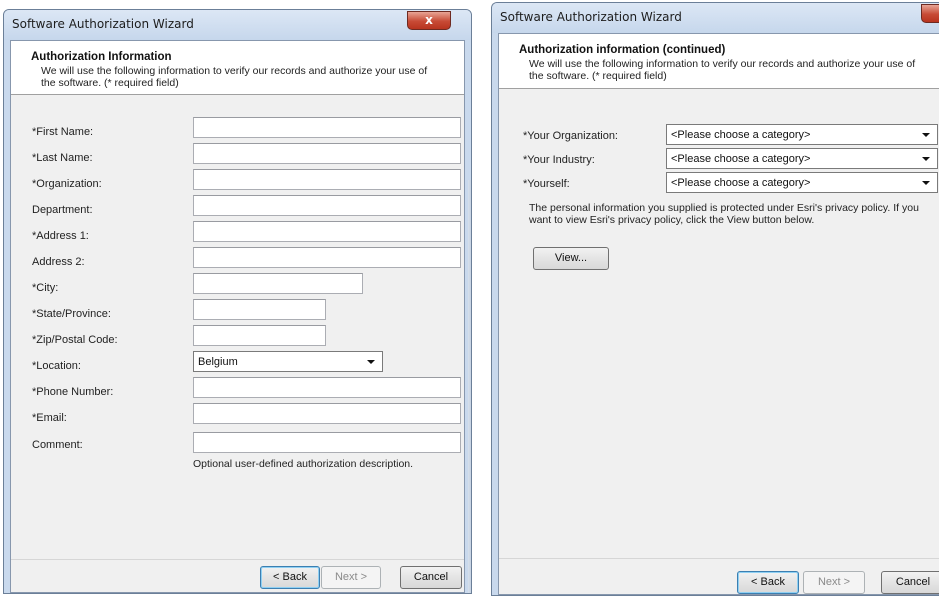 The width and height of the screenshot is (939, 598). I want to click on your-organization-select: <Please choose a category>, so click(802, 134).